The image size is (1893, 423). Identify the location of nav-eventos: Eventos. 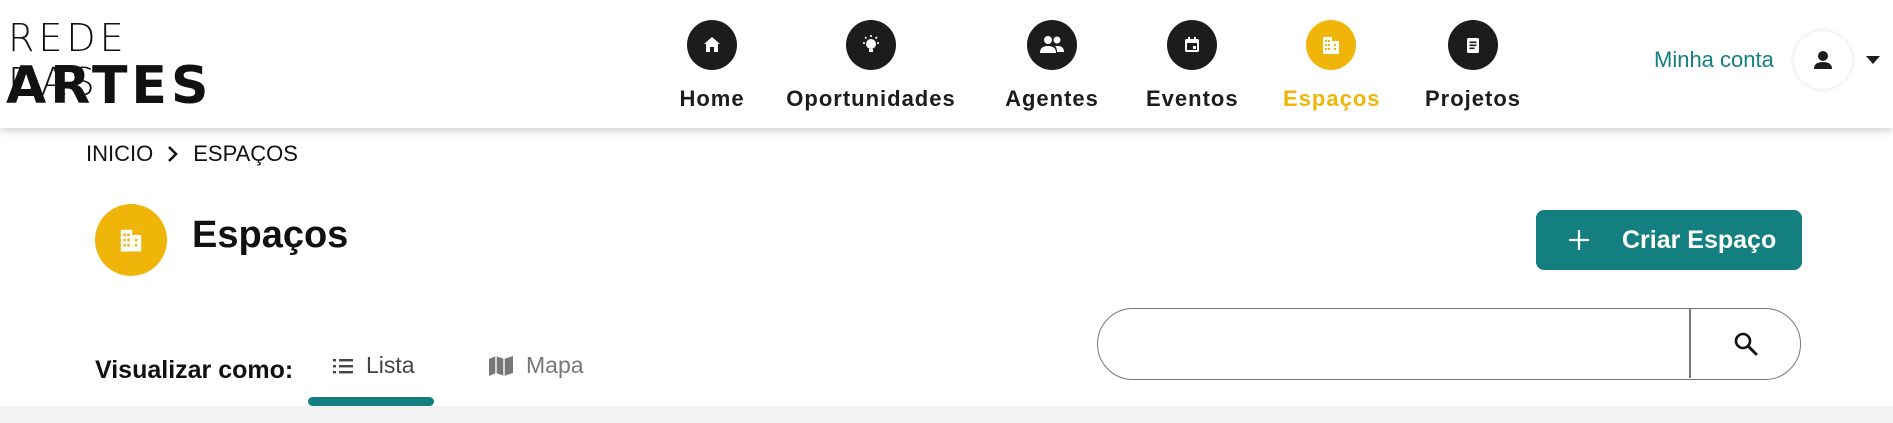
(1192, 66).